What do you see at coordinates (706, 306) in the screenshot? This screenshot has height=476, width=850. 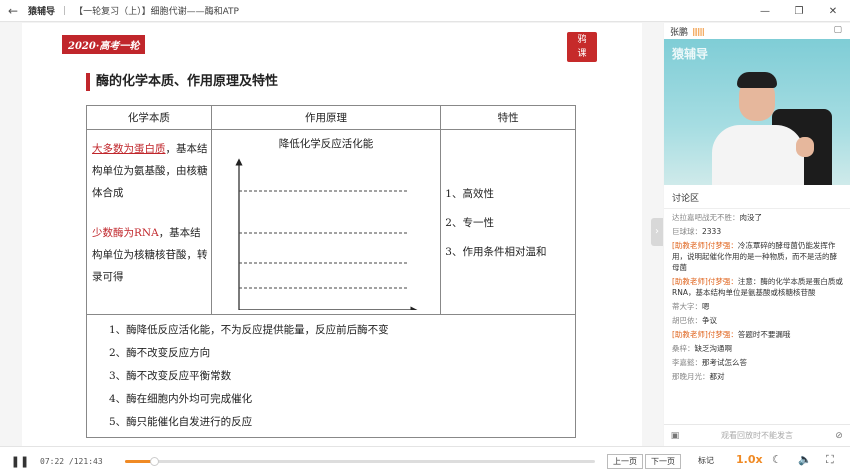 I see `chat-text: 嗯` at bounding box center [706, 306].